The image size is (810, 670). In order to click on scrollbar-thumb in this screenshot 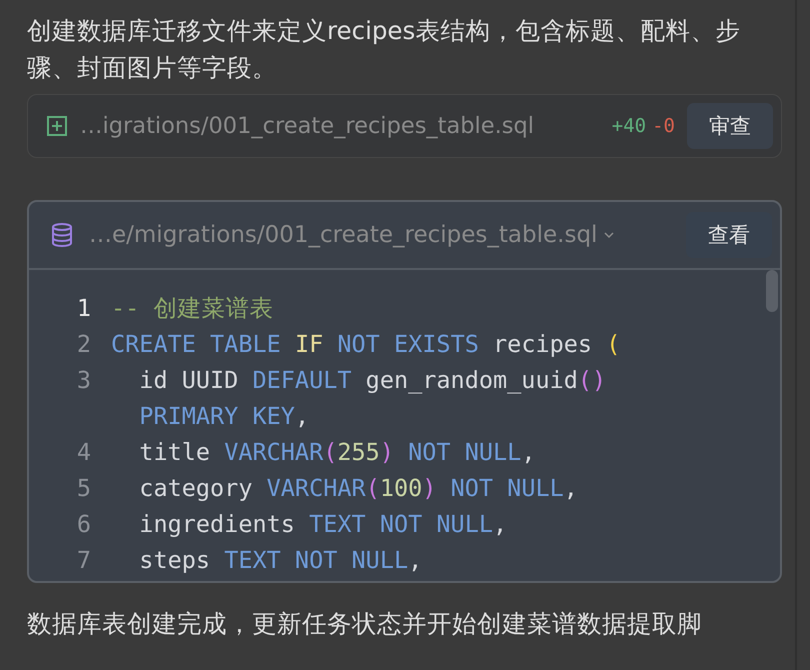, I will do `click(772, 291)`.